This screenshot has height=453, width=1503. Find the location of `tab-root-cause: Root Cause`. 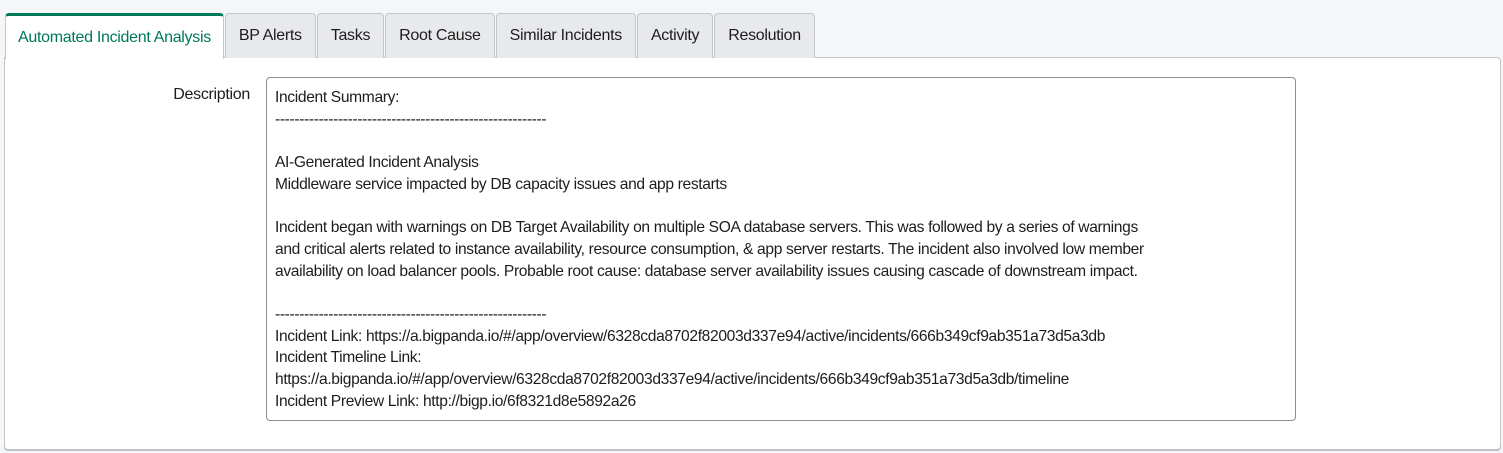

tab-root-cause: Root Cause is located at coordinates (440, 35).